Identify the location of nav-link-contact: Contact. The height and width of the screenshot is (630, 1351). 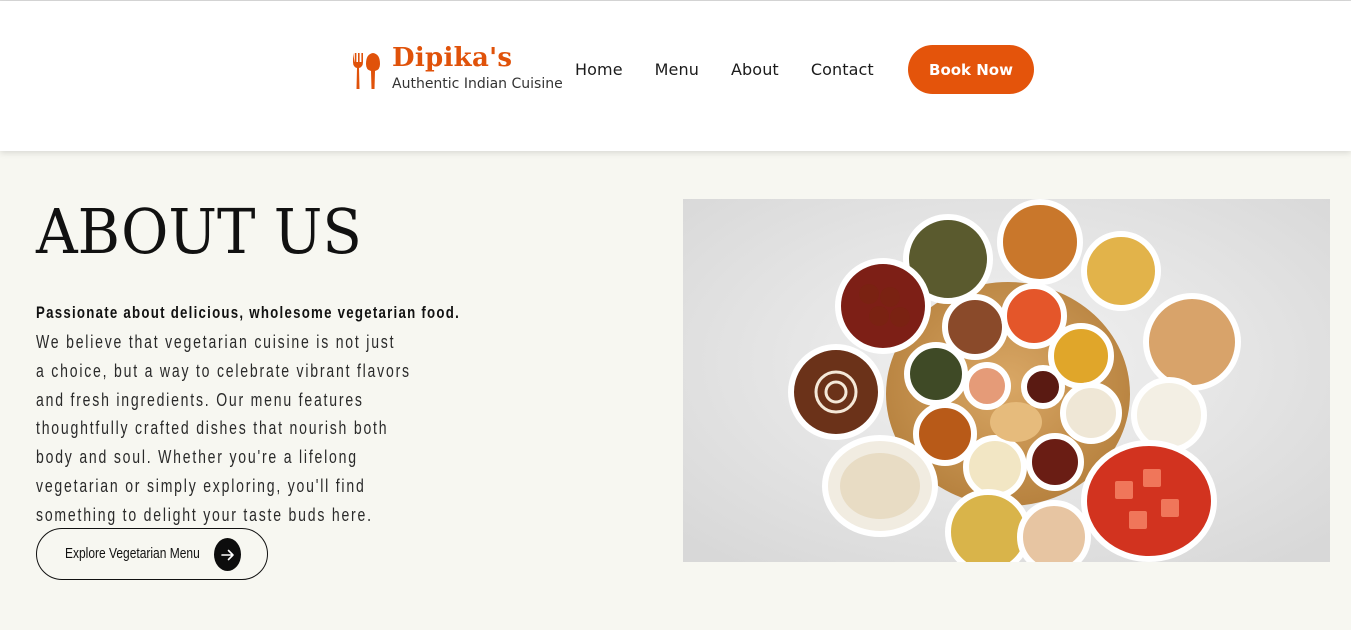
(842, 70).